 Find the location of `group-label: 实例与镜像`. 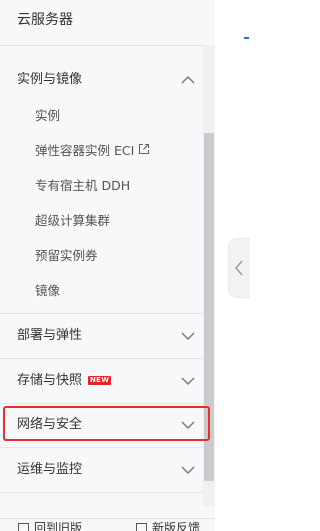

group-label: 实例与镜像 is located at coordinates (50, 79).